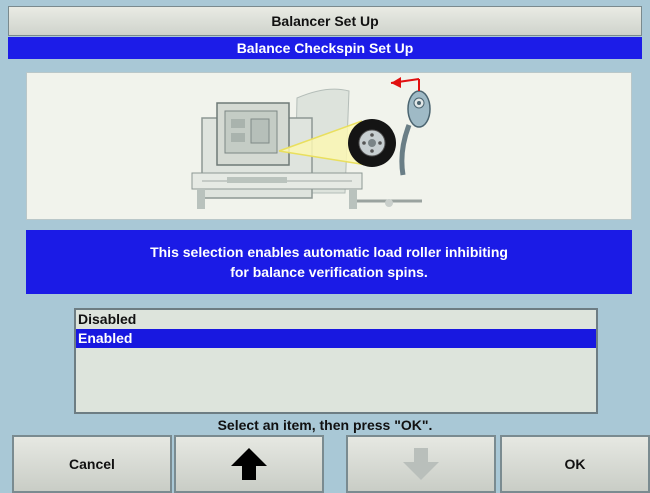 The height and width of the screenshot is (493, 650). I want to click on cancel-button-label: Cancel, so click(92, 464).